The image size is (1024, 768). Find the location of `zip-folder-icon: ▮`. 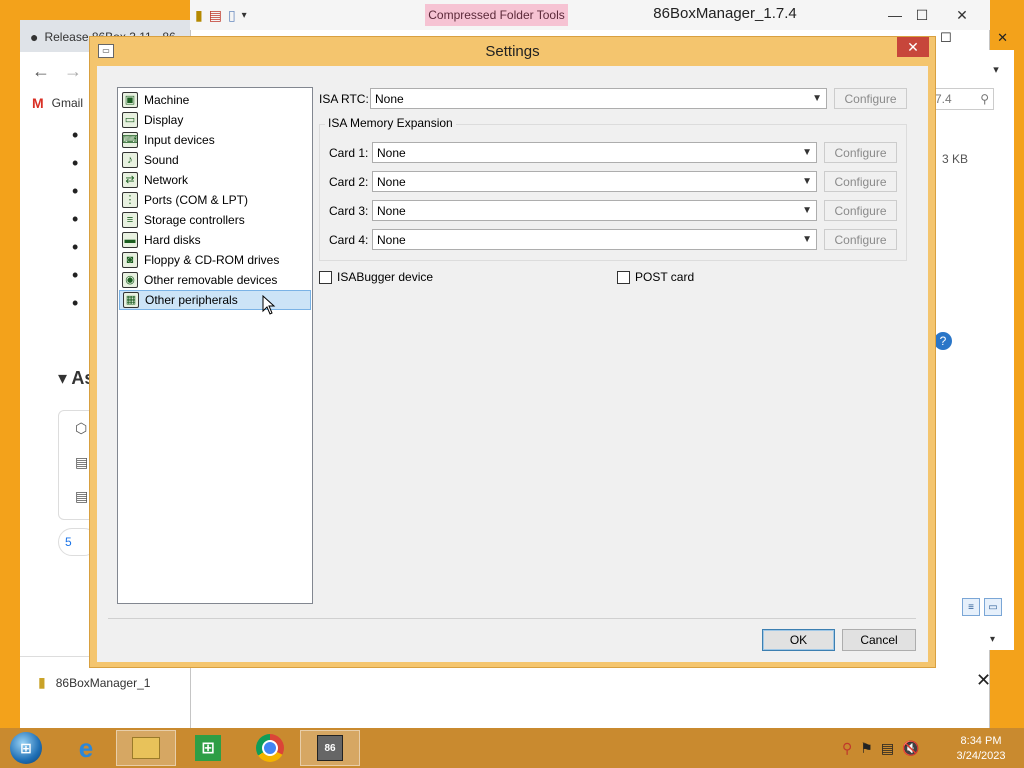

zip-folder-icon: ▮ is located at coordinates (42, 682).